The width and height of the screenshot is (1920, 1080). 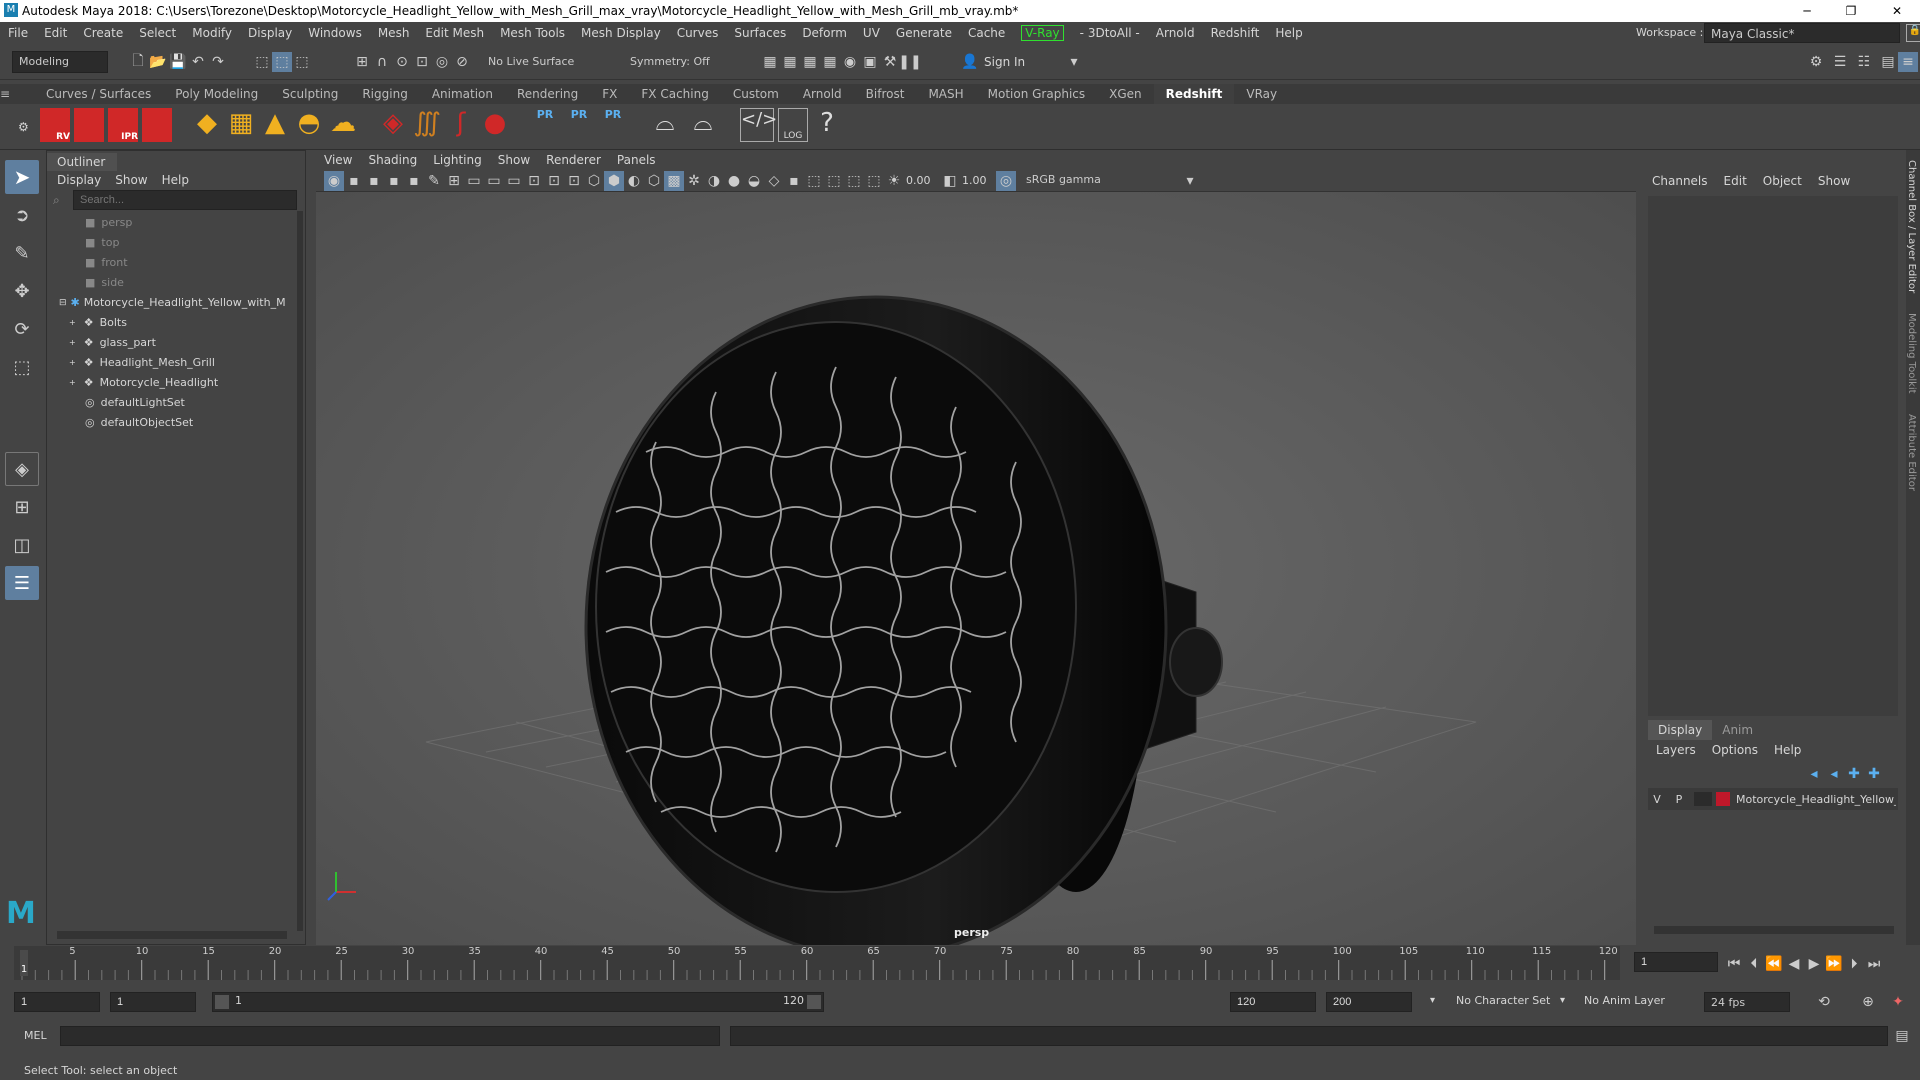 I want to click on shelf-tab-vray: VRay, so click(x=1261, y=94).